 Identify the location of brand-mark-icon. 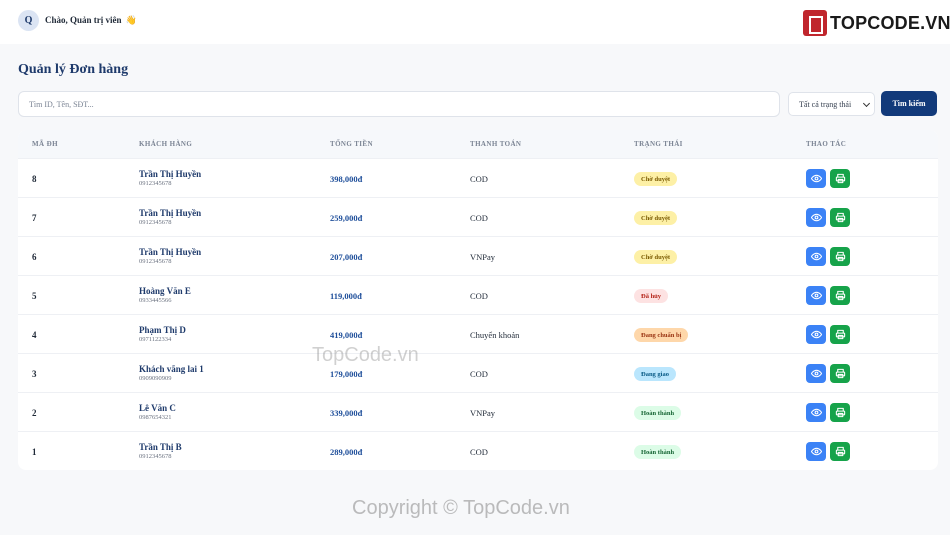
(815, 23).